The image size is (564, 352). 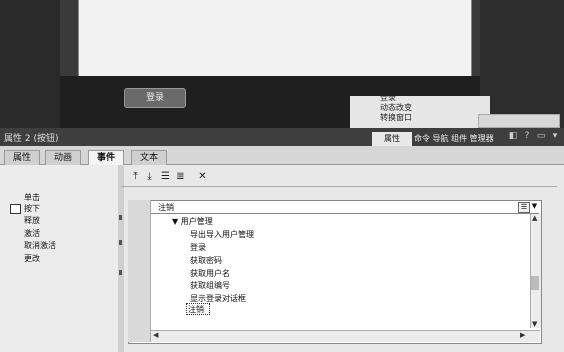 What do you see at coordinates (155, 98) in the screenshot?
I see `login-button: 登录` at bounding box center [155, 98].